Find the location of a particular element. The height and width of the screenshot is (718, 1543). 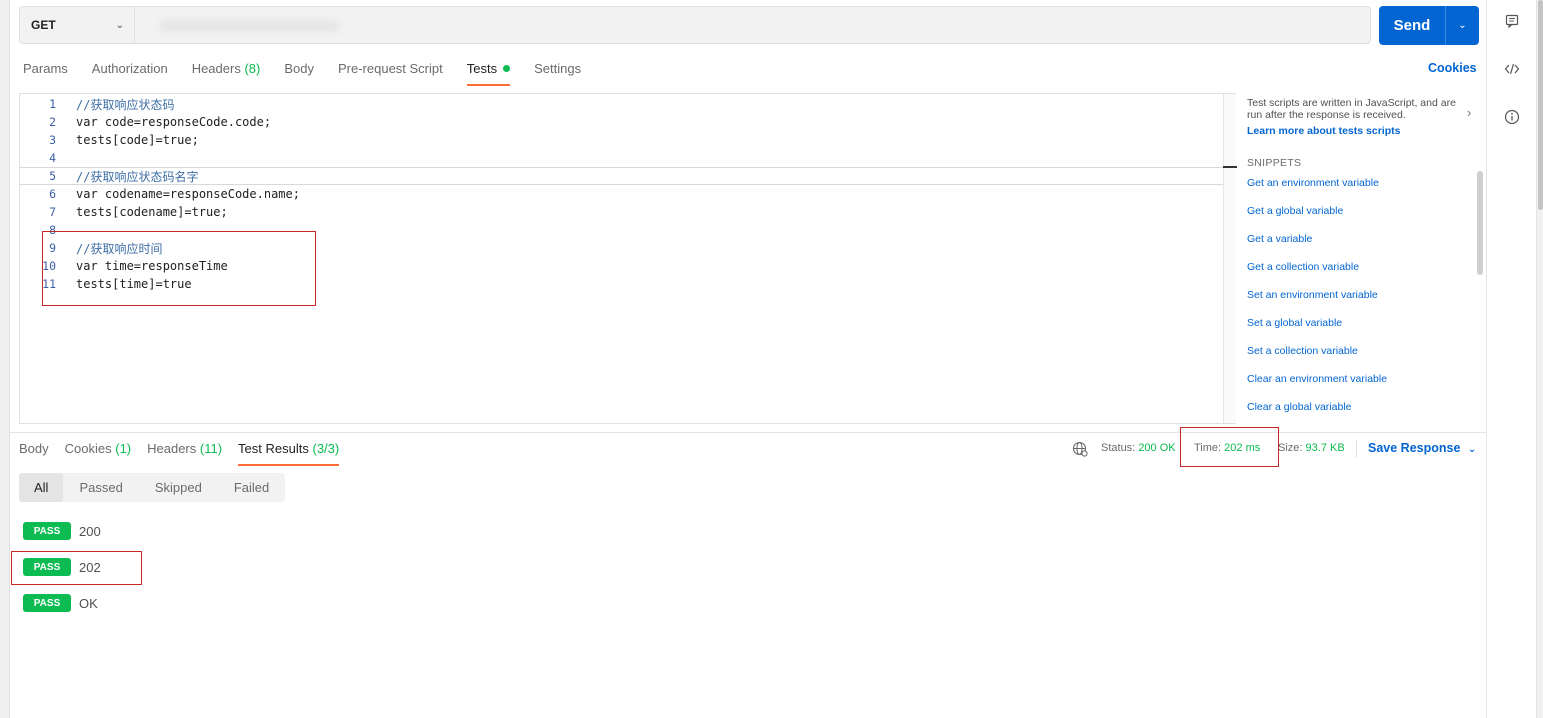

info-icon is located at coordinates (1512, 117).